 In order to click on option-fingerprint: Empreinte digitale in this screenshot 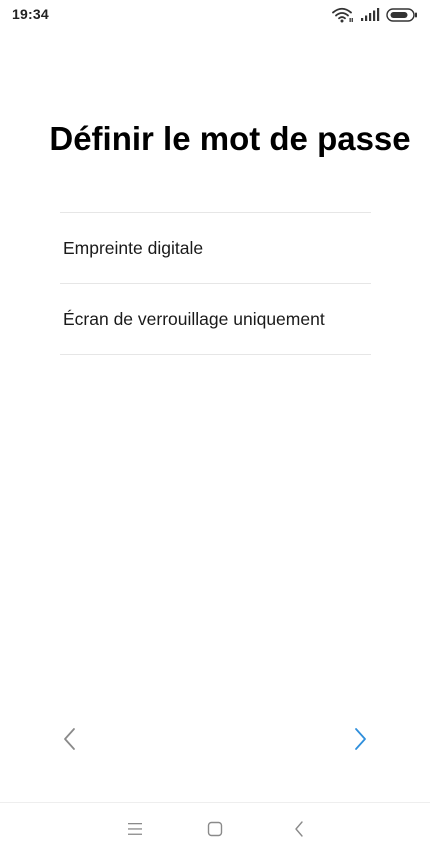, I will do `click(215, 248)`.